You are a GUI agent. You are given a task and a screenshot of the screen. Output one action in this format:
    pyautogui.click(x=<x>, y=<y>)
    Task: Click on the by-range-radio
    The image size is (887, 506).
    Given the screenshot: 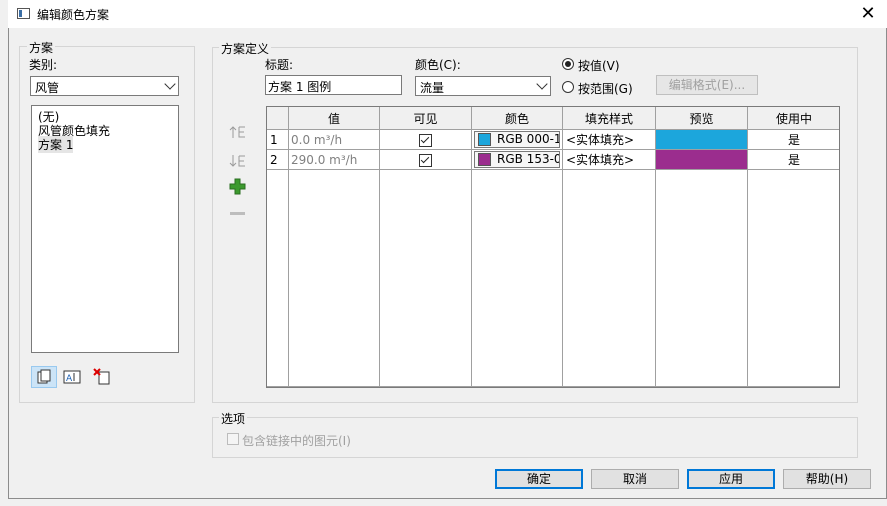 What is the action you would take?
    pyautogui.click(x=568, y=87)
    